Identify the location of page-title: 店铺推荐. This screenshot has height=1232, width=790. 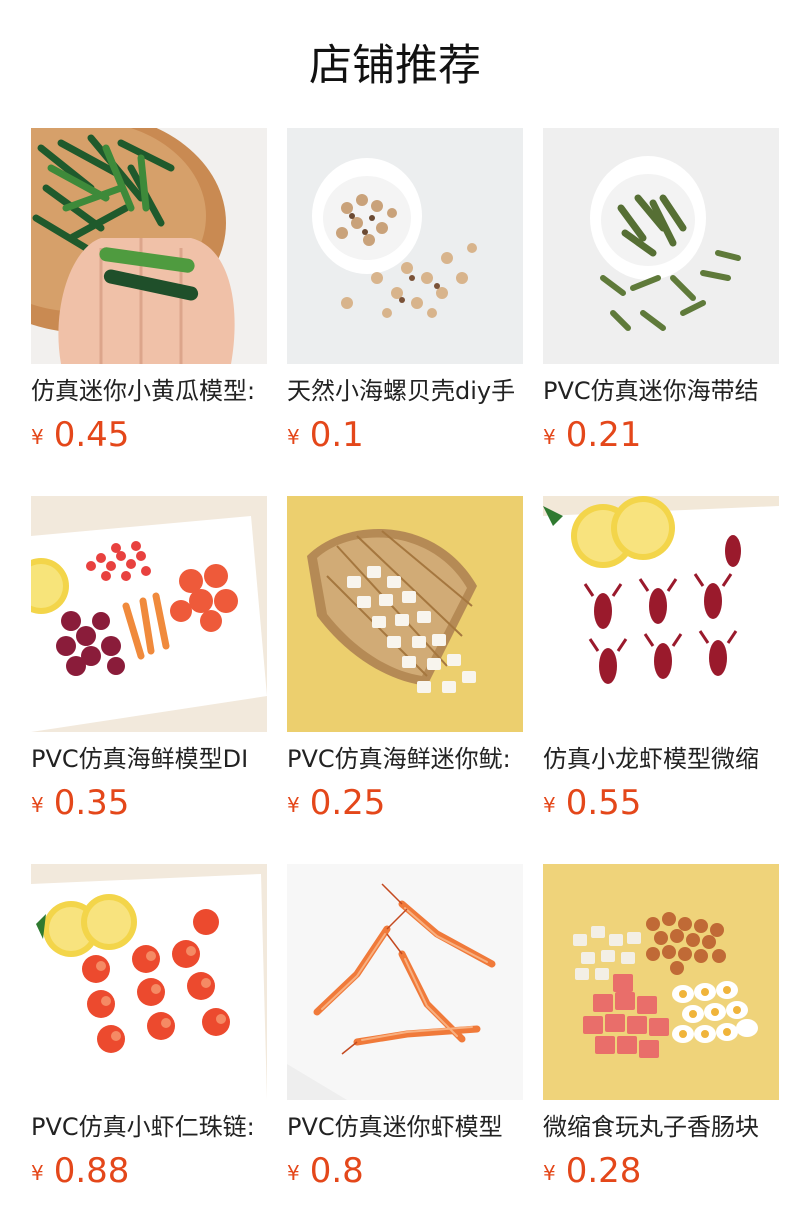
(395, 66).